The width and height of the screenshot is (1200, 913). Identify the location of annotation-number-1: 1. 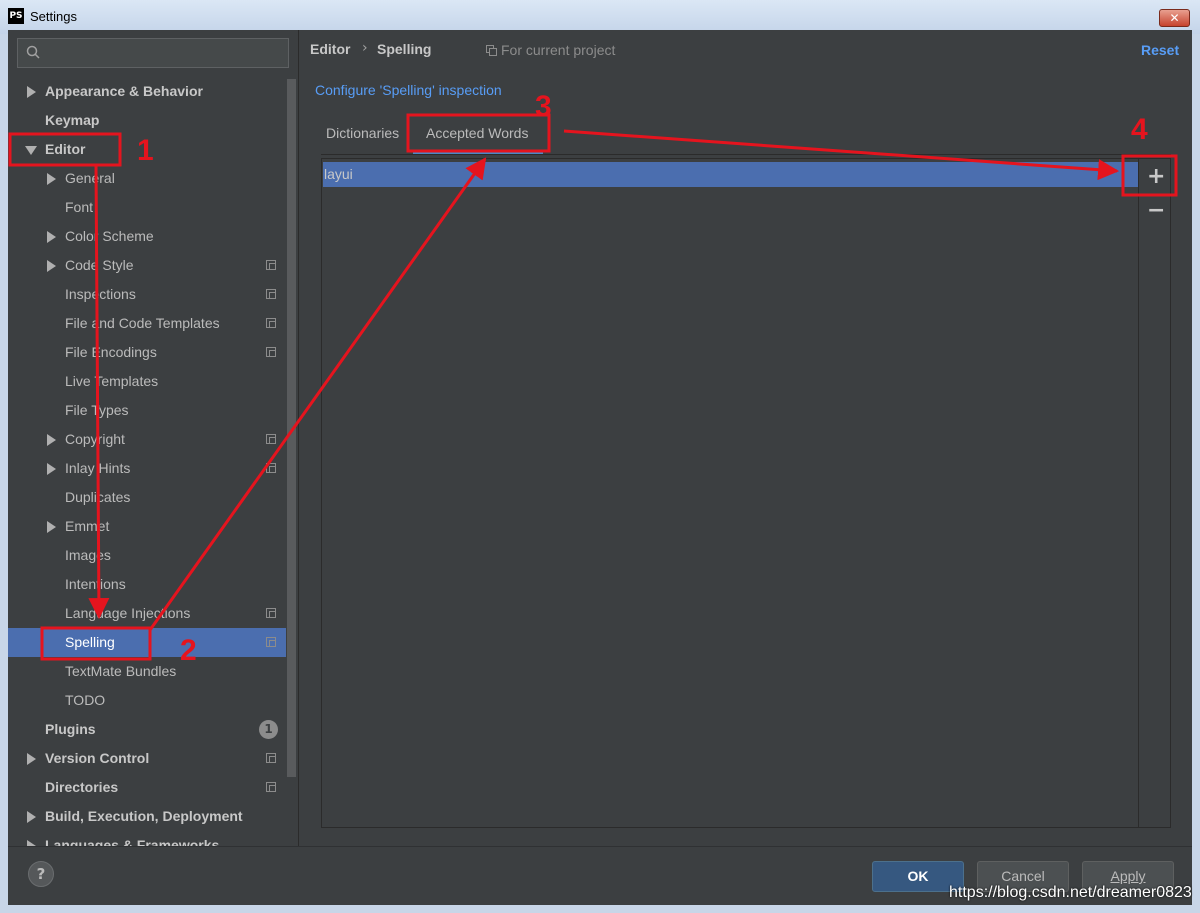
(145, 150).